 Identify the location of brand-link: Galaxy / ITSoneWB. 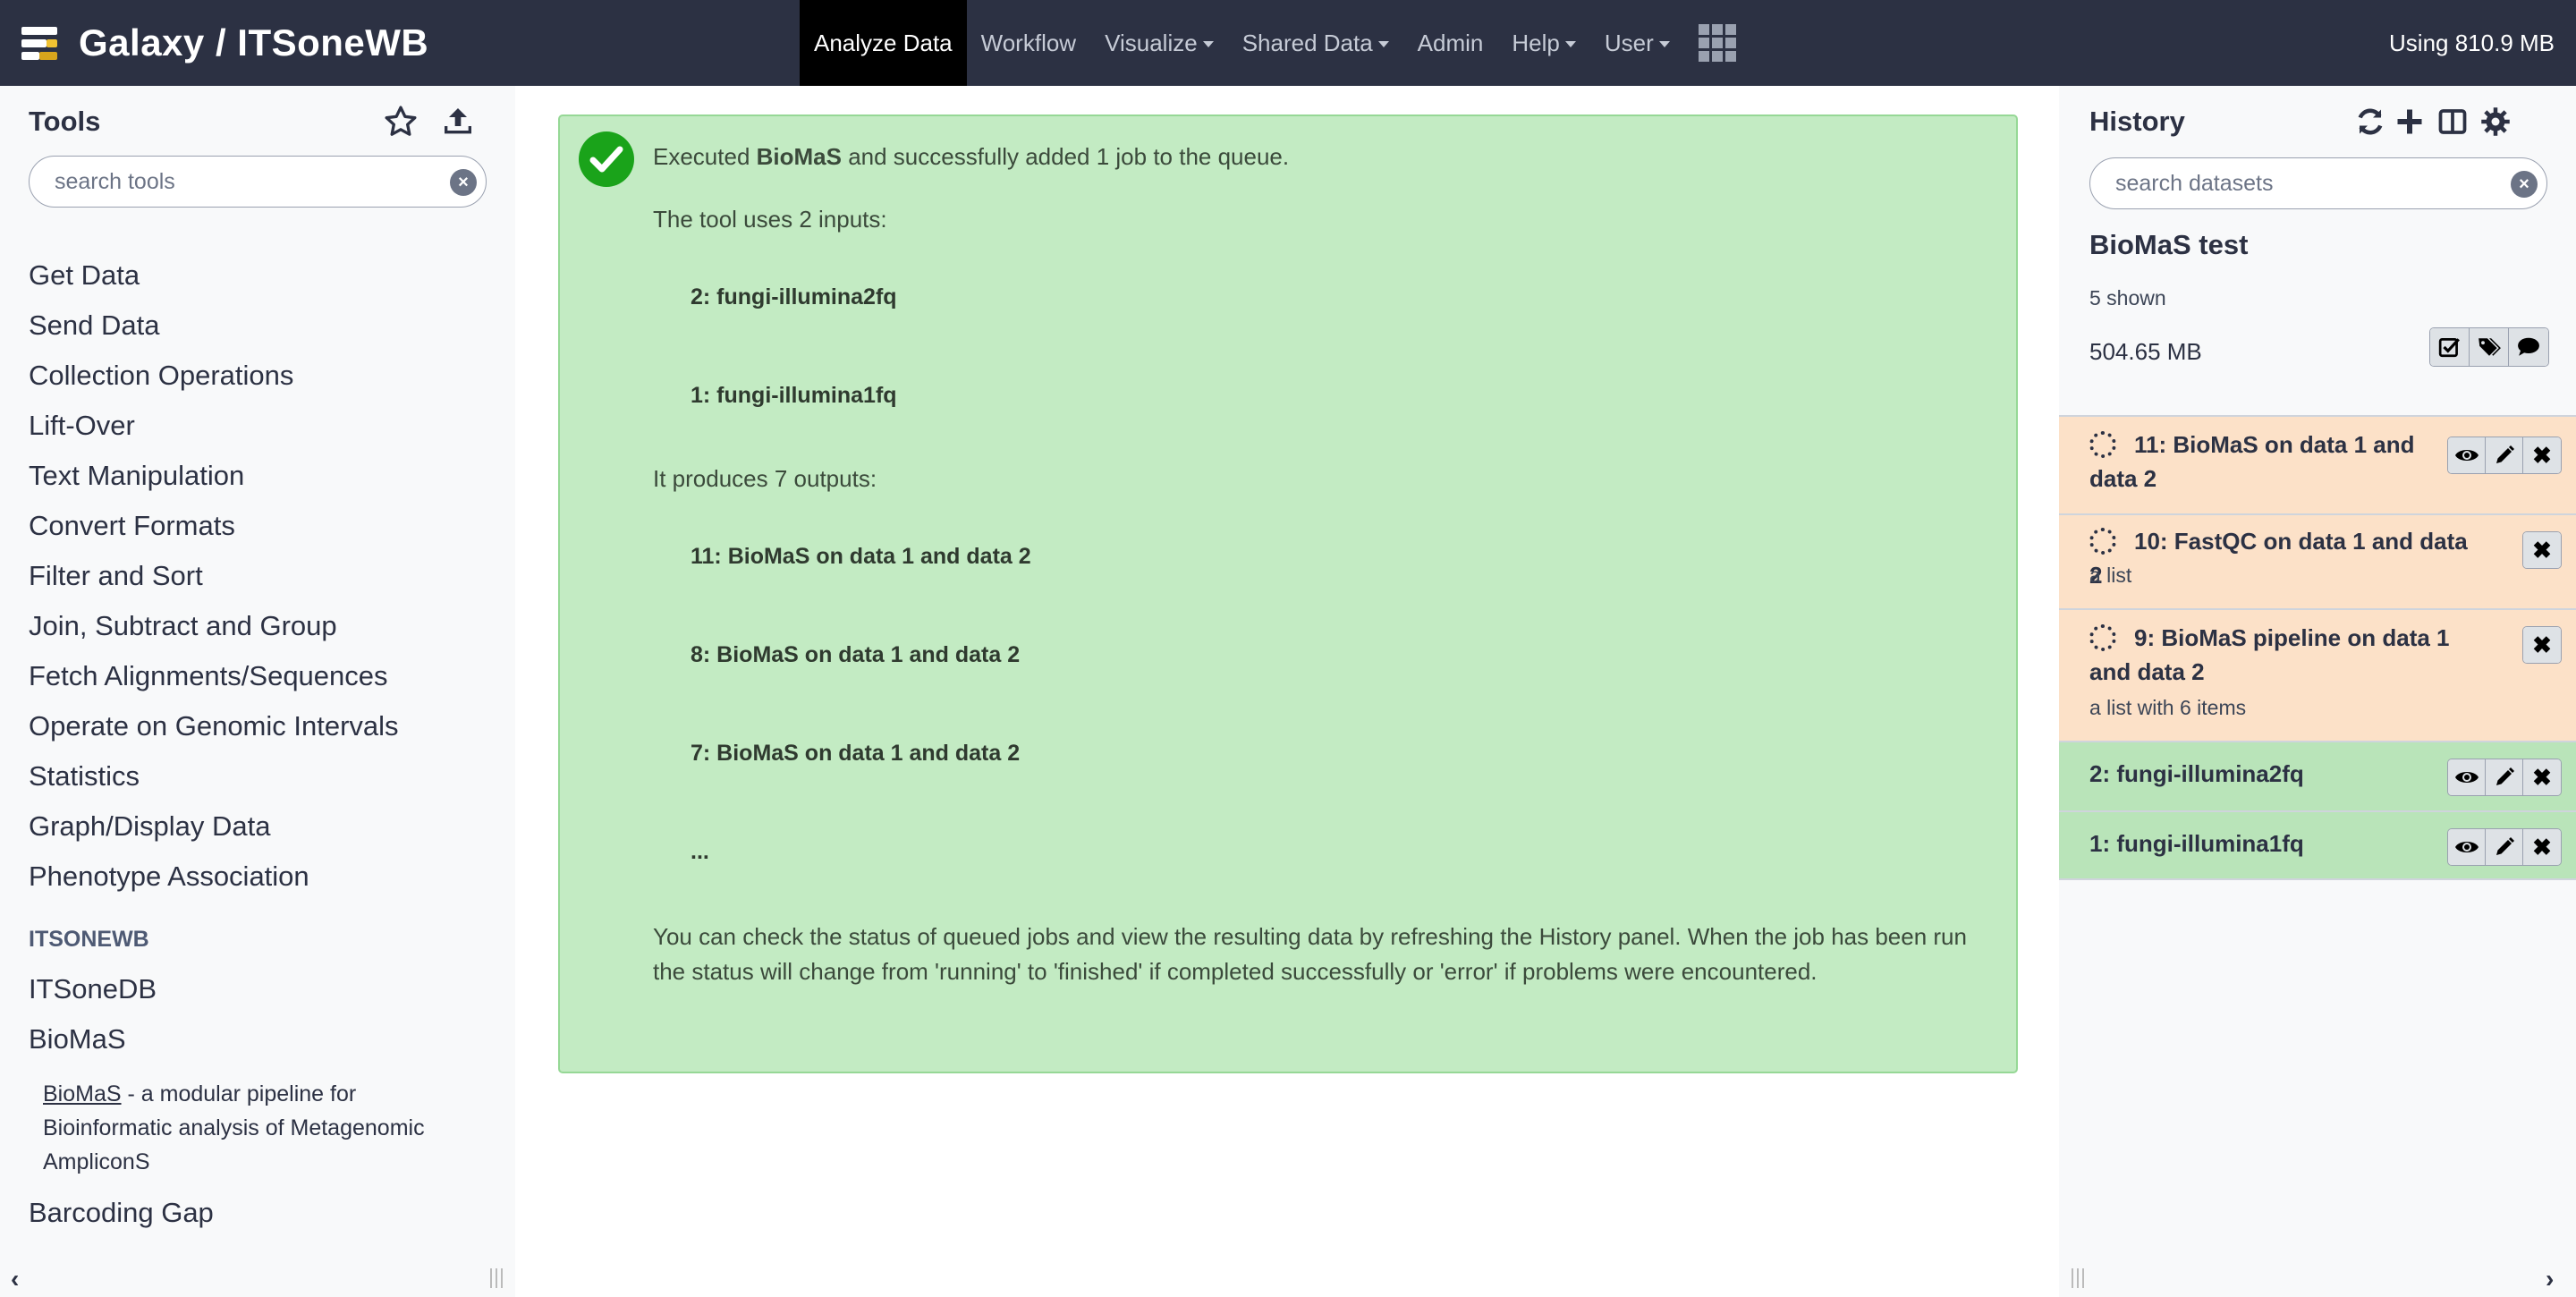
(224, 43).